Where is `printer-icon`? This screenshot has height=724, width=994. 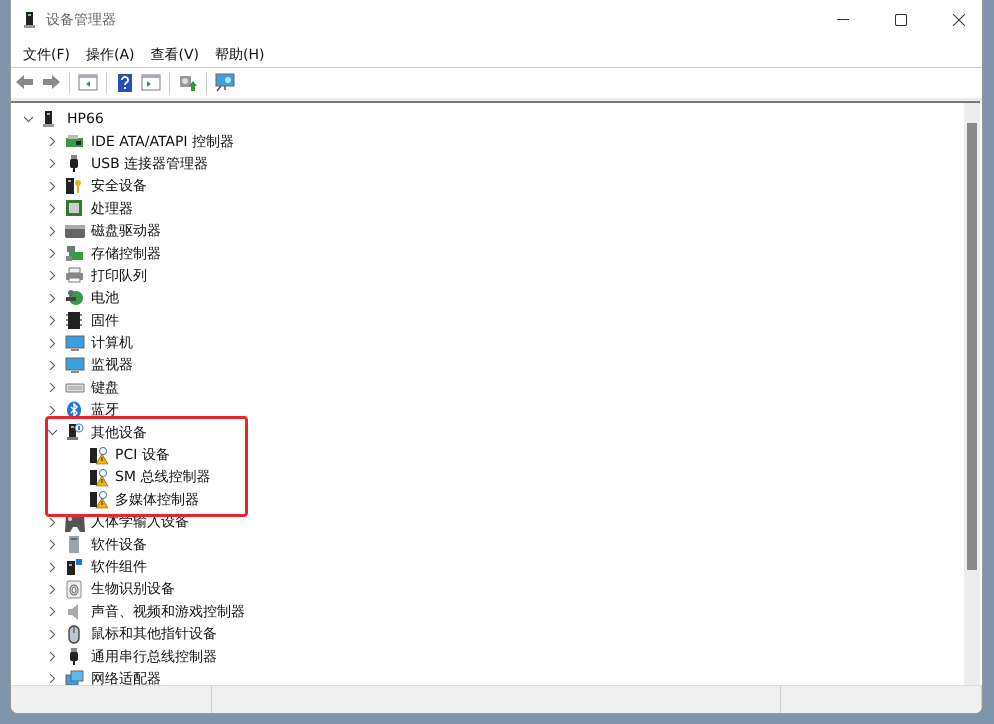 printer-icon is located at coordinates (75, 276).